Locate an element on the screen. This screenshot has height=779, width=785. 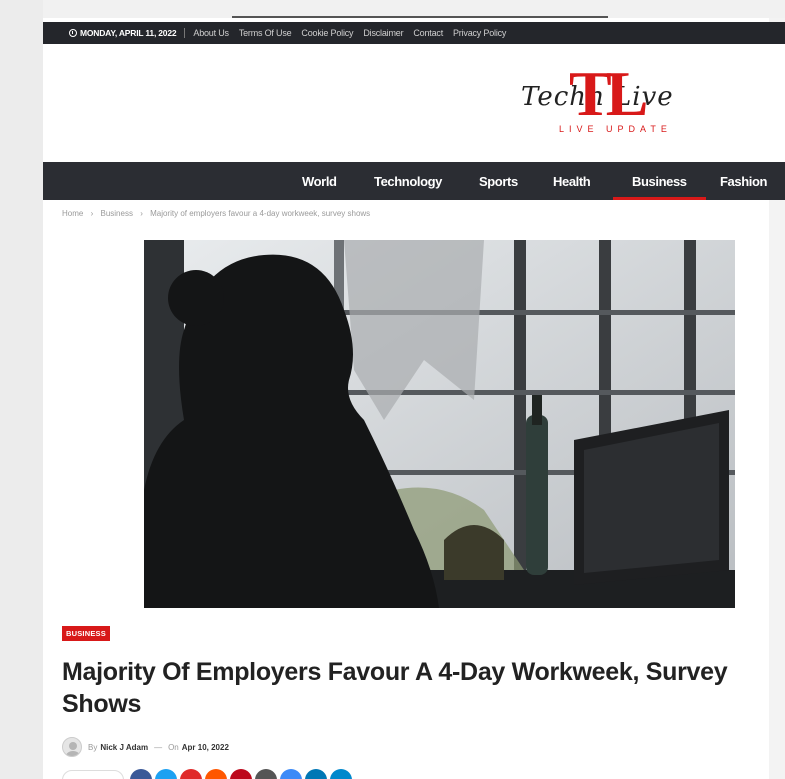
logo-monogram: TL is located at coordinates (608, 93).